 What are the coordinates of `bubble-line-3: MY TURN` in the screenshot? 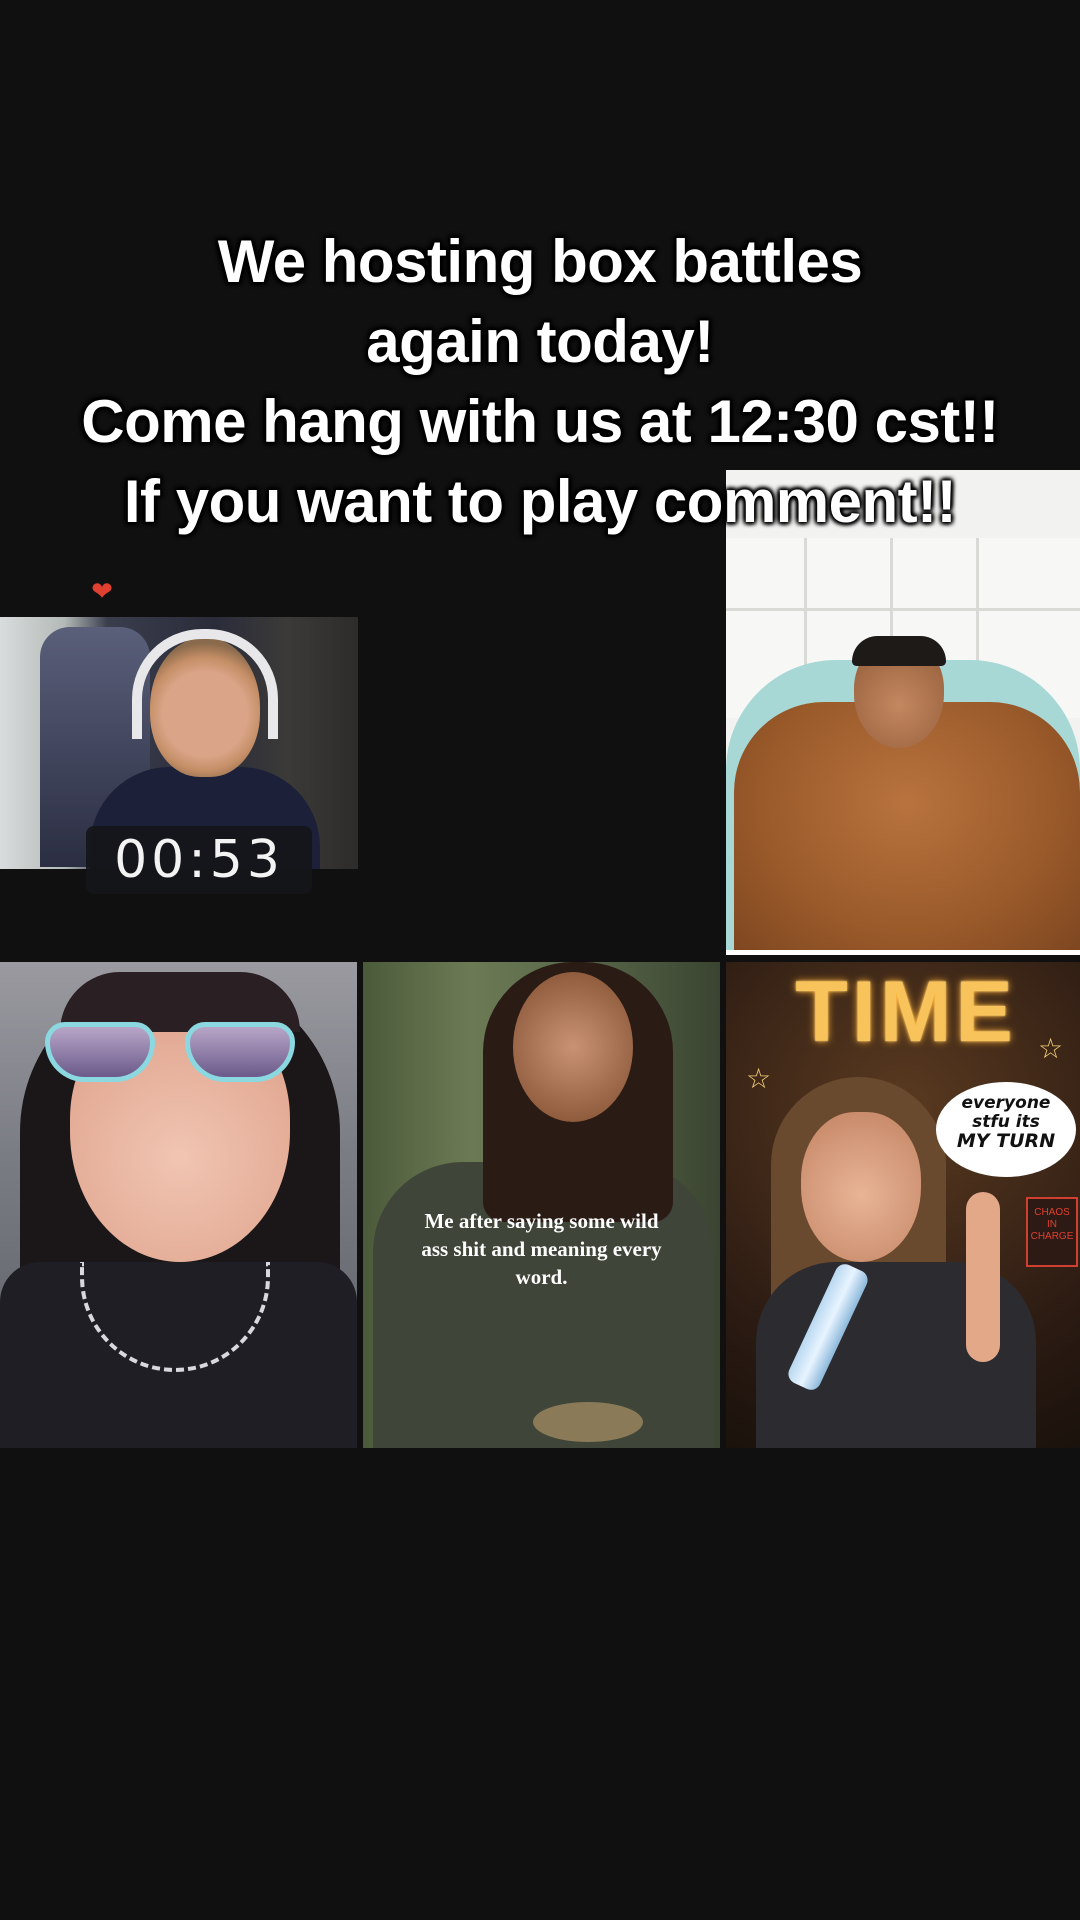 It's located at (1006, 1141).